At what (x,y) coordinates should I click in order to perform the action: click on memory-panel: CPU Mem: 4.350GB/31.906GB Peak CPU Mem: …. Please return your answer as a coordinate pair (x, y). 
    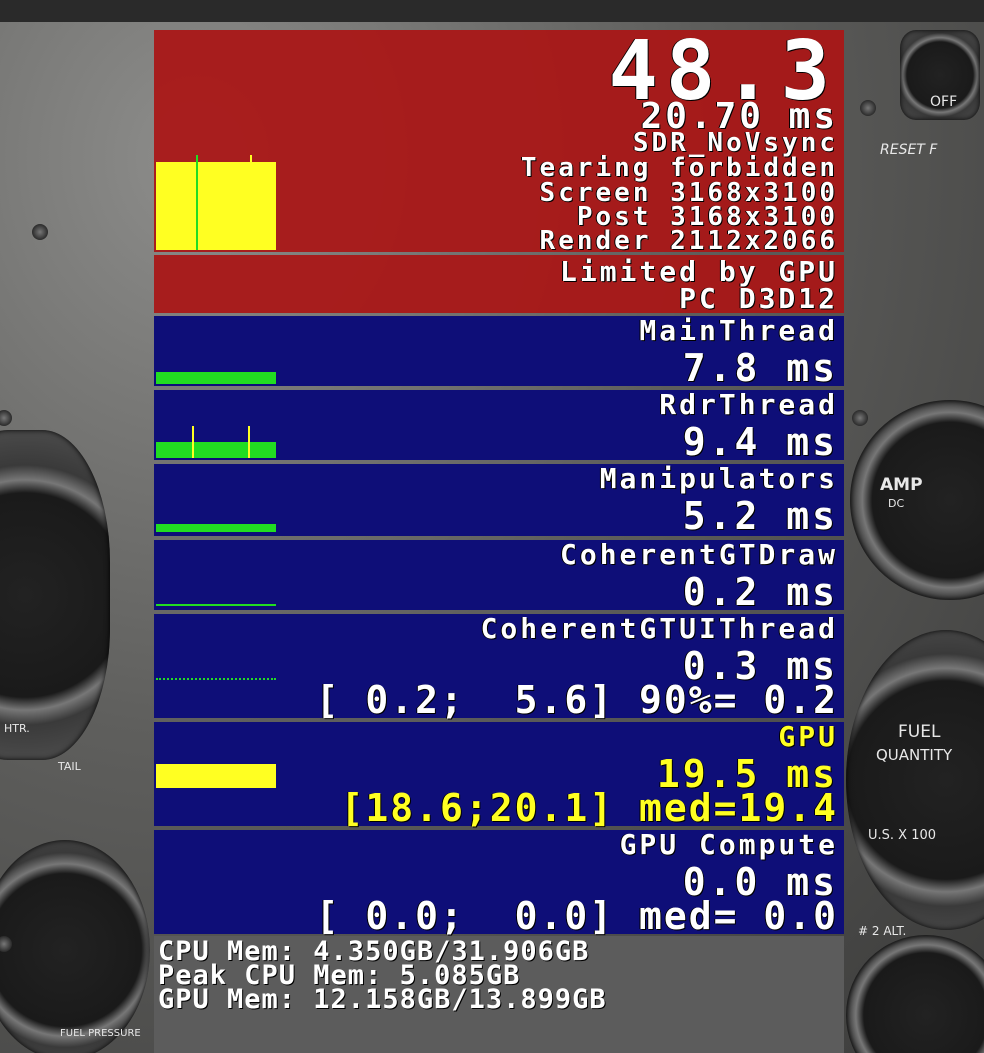
    Looking at the image, I should click on (499, 994).